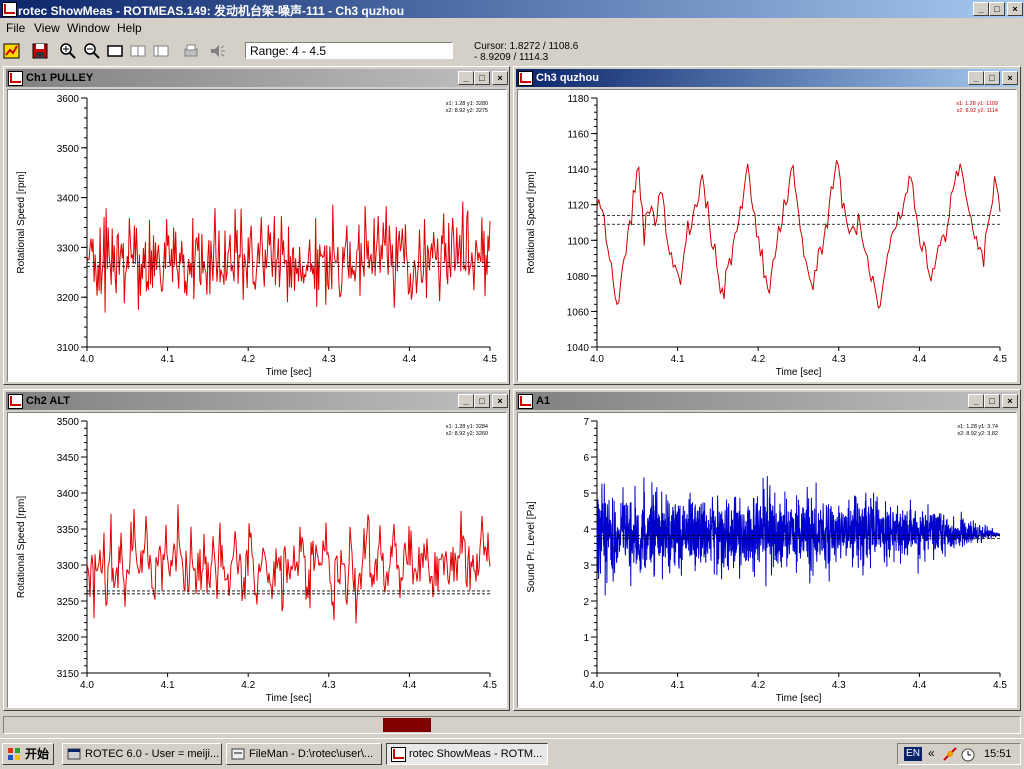 This screenshot has width=1024, height=769. Describe the element at coordinates (68, 248) in the screenshot. I see `y-tick-label: 3300` at that location.